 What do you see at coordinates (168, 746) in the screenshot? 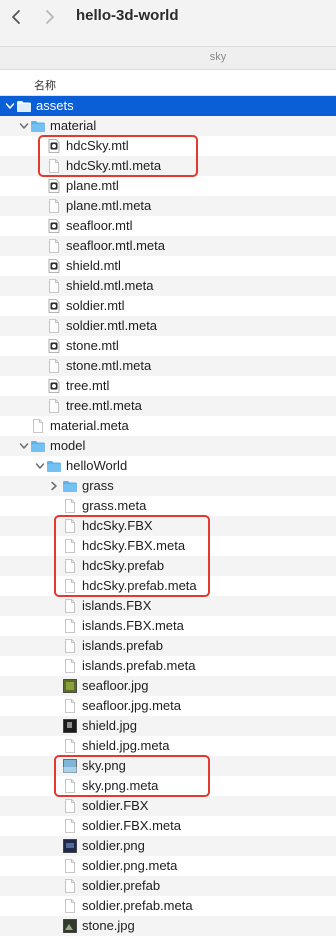
I see `file-row: shield.jpg.meta` at bounding box center [168, 746].